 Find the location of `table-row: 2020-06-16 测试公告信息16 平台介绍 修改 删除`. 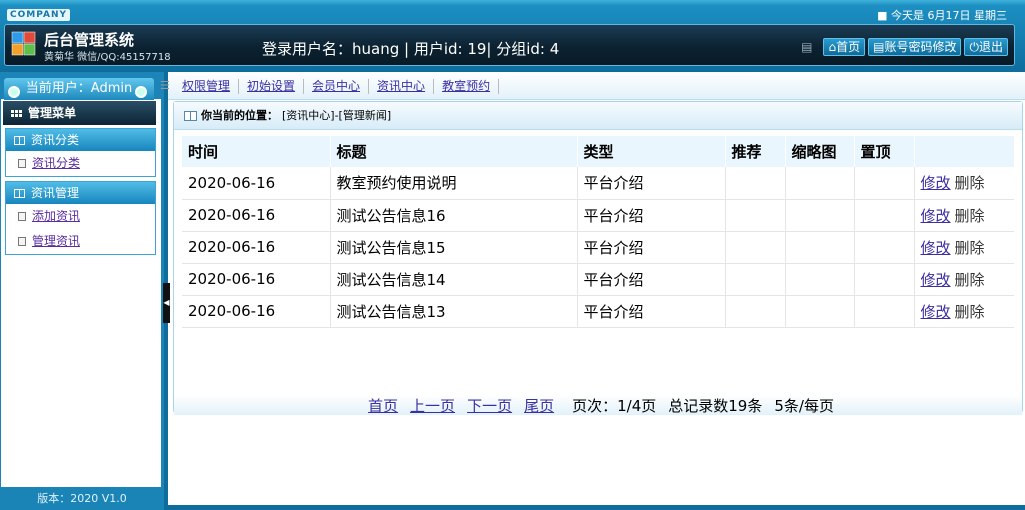

table-row: 2020-06-16 测试公告信息16 平台介绍 修改 删除 is located at coordinates (598, 215).